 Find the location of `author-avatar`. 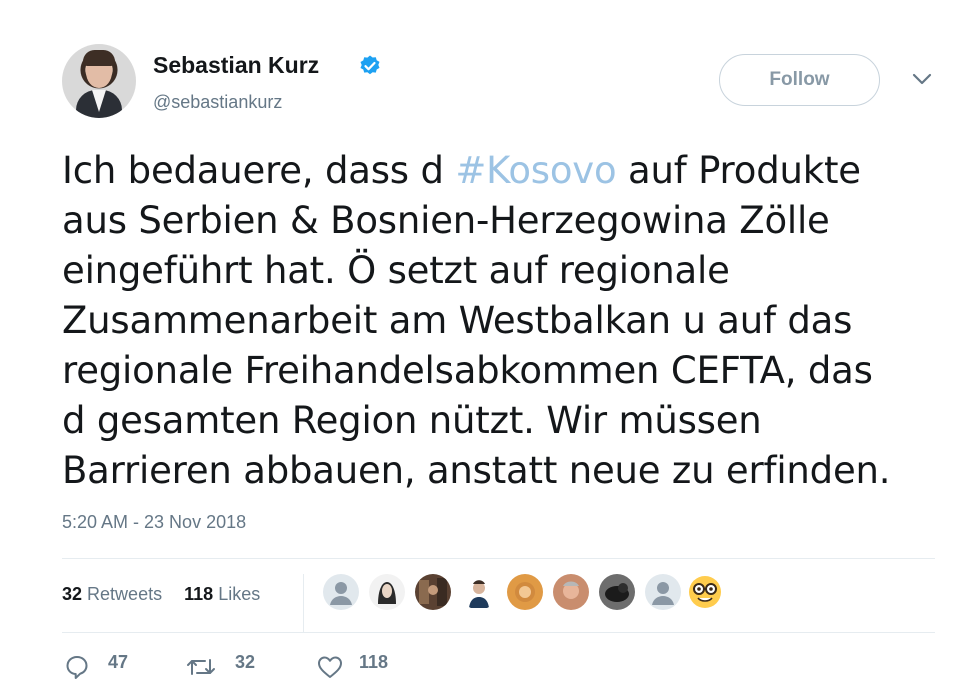

author-avatar is located at coordinates (99, 81).